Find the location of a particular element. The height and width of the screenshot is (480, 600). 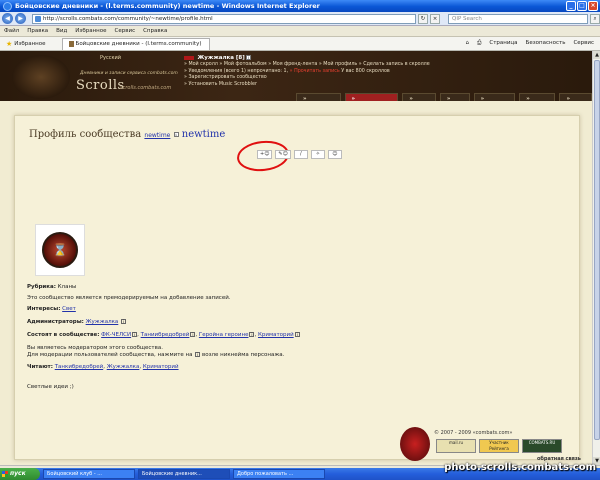

member-link: Геройна героине is located at coordinates (224, 335).